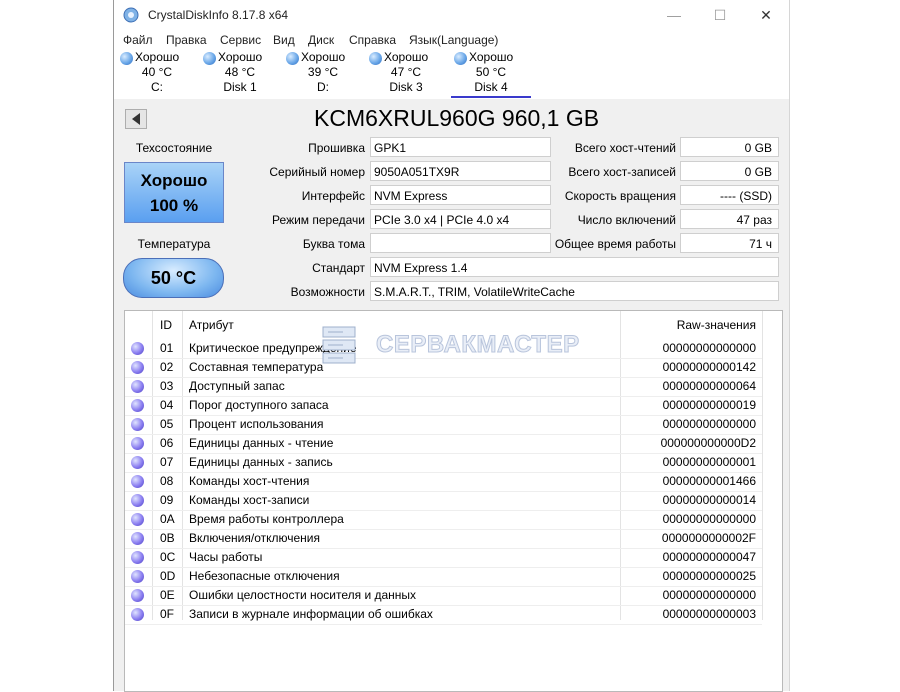 The width and height of the screenshot is (900, 692). I want to click on attribute-raw-value: 00000000000001, so click(709, 462).